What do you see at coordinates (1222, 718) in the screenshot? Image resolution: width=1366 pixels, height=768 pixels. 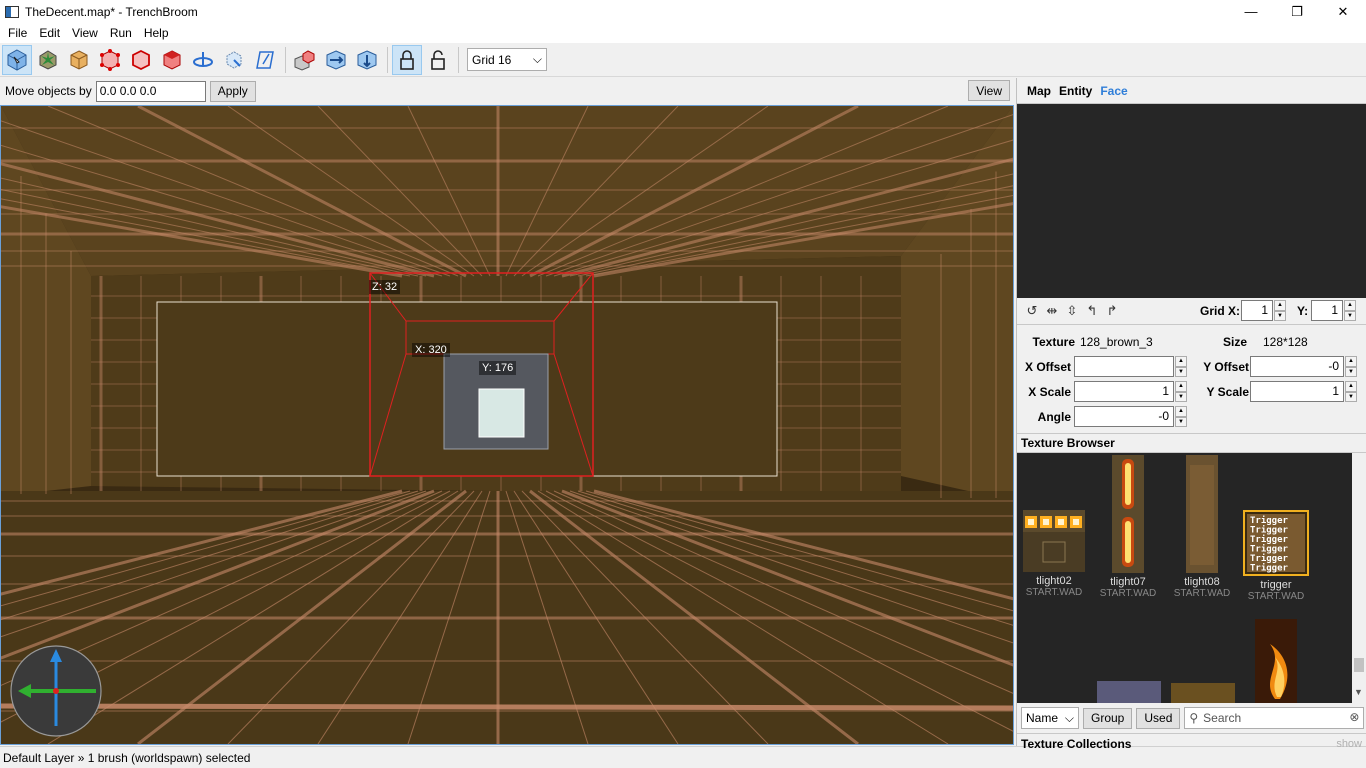 I see `search-placeholder: Search` at bounding box center [1222, 718].